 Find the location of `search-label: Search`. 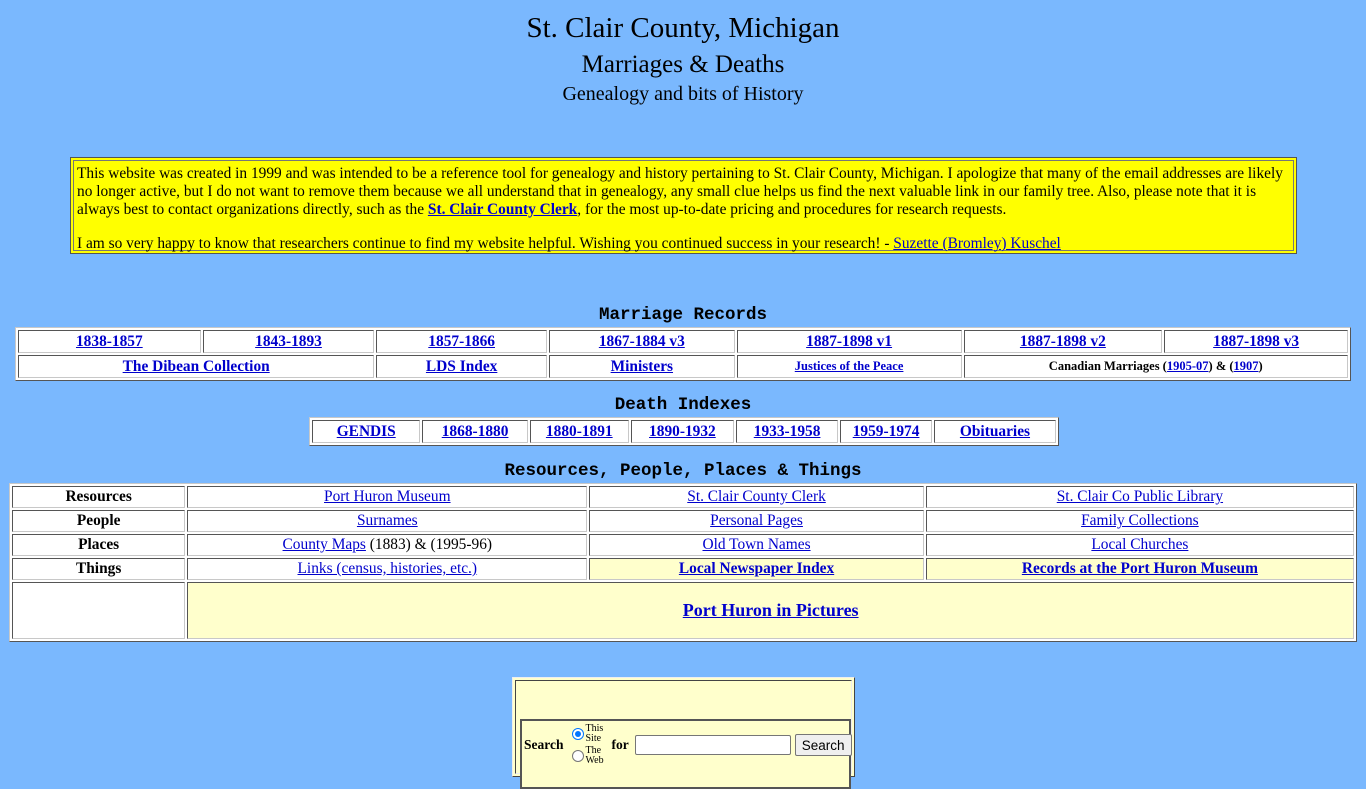

search-label: Search is located at coordinates (544, 744).